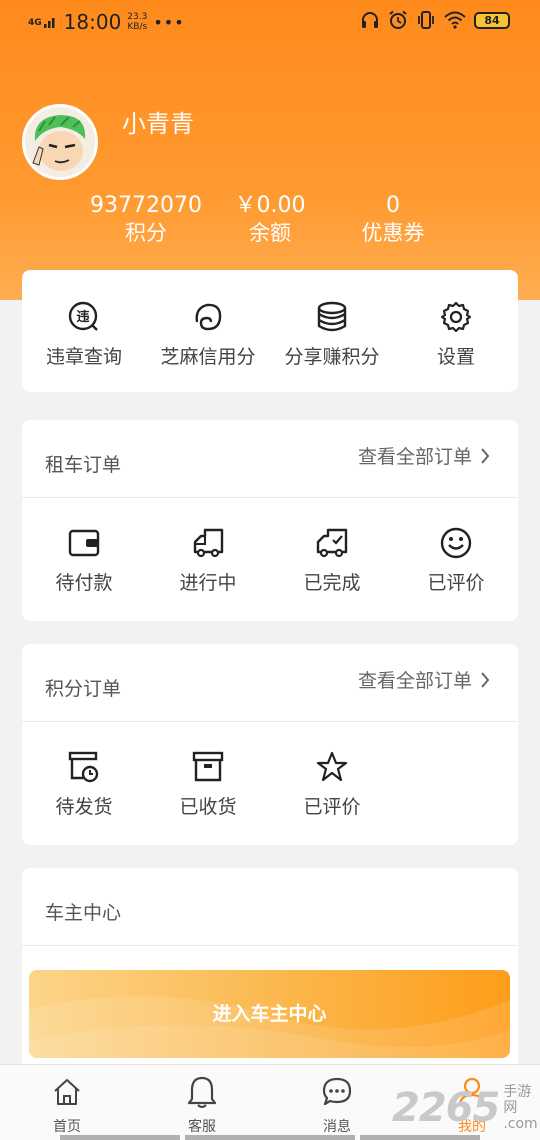  What do you see at coordinates (426, 20) in the screenshot?
I see `vibrate-icon` at bounding box center [426, 20].